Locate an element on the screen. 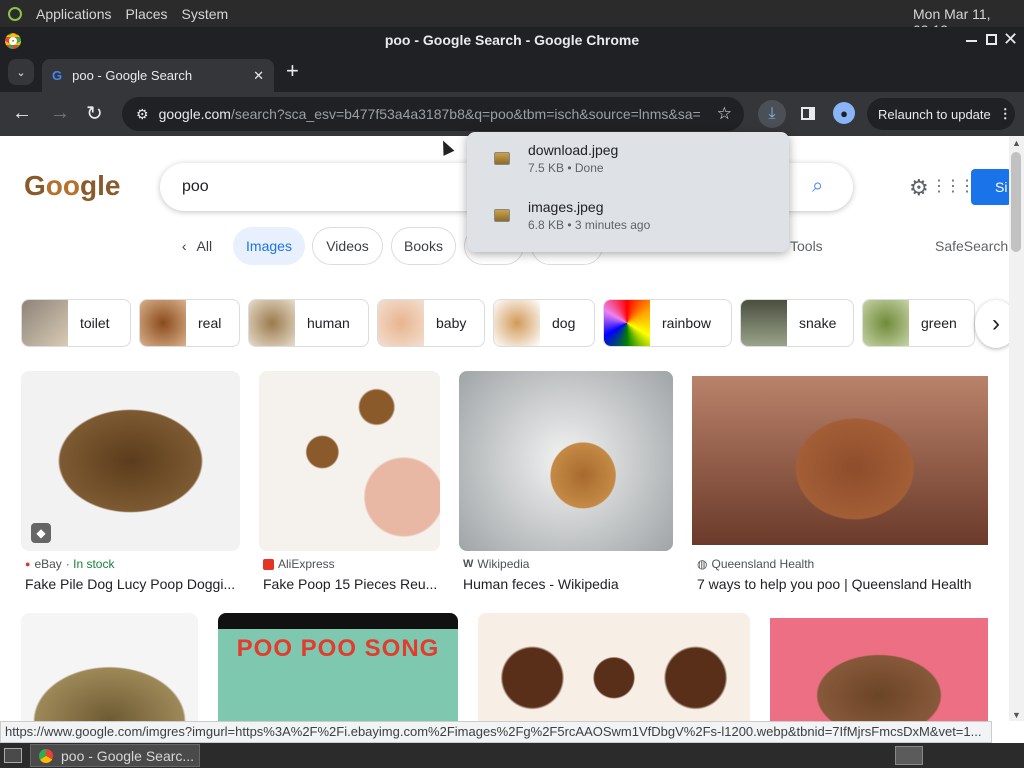 This screenshot has height=768, width=1024. download-filename: download.jpeg is located at coordinates (573, 149).